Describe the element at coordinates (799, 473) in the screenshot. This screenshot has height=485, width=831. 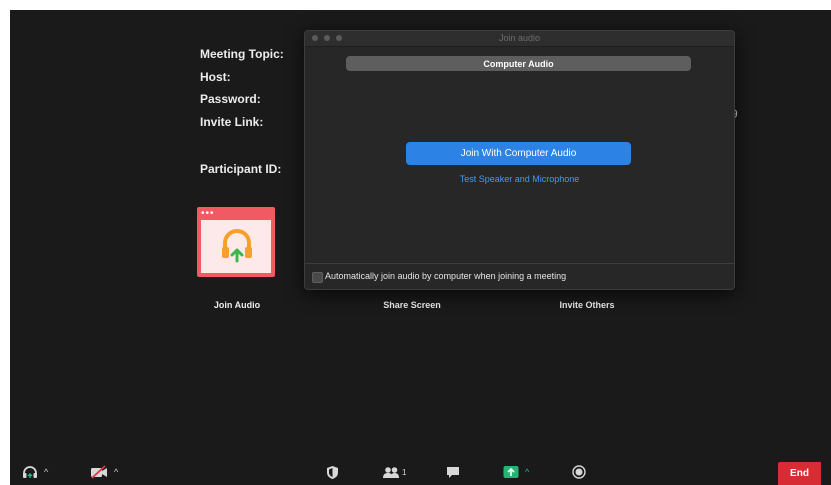
I see `end-meeting-button: End` at that location.